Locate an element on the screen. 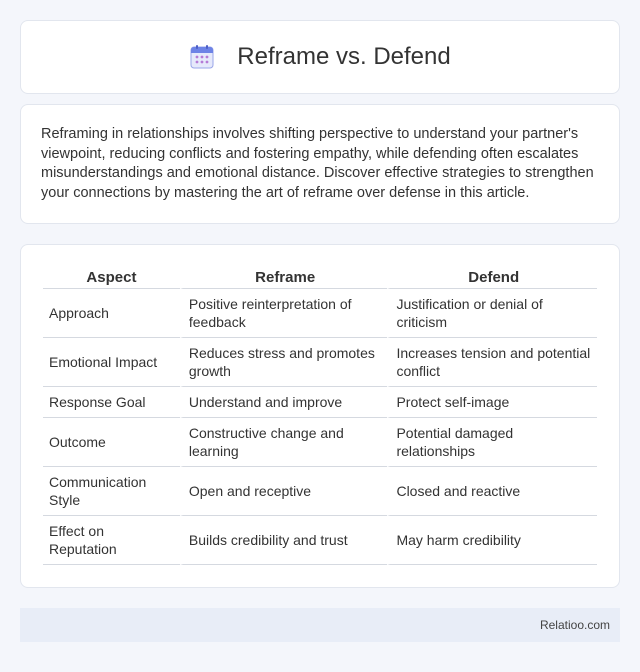  table-cell-reframe: Open and receptive is located at coordinates (283, 491).